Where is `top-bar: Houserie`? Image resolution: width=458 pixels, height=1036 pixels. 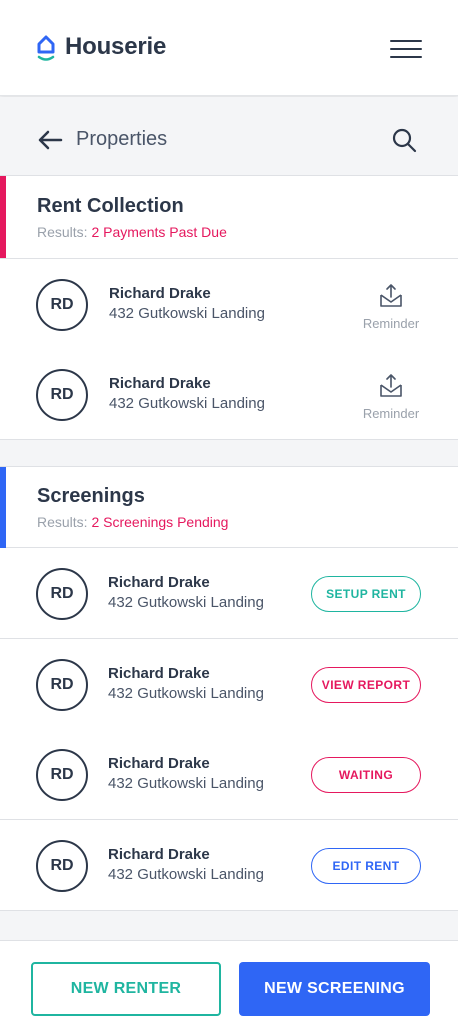 top-bar: Houserie is located at coordinates (229, 48).